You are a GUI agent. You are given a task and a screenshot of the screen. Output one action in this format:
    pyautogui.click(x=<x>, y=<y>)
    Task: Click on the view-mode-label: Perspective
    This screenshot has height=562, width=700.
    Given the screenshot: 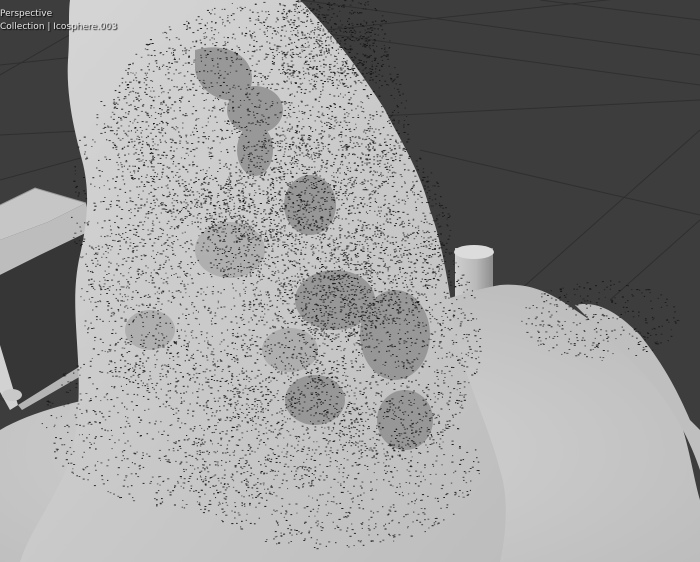 What is the action you would take?
    pyautogui.click(x=26, y=14)
    